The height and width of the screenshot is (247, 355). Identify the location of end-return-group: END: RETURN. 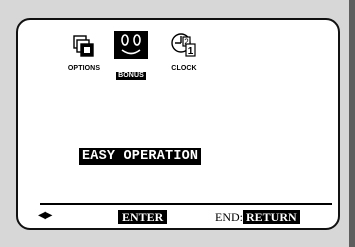
(257, 217).